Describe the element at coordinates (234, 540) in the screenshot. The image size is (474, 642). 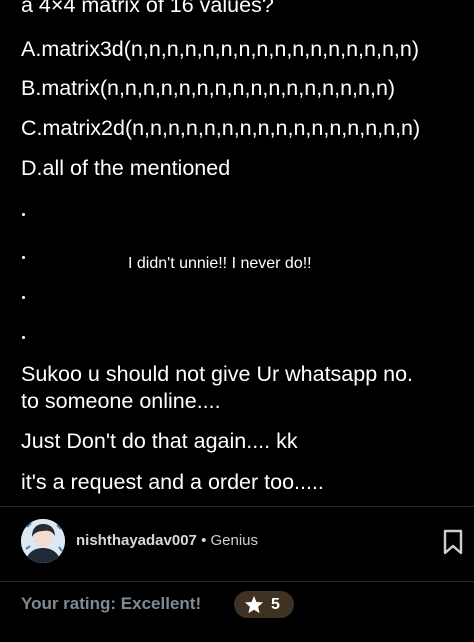
I see `author-level: Genius` at that location.